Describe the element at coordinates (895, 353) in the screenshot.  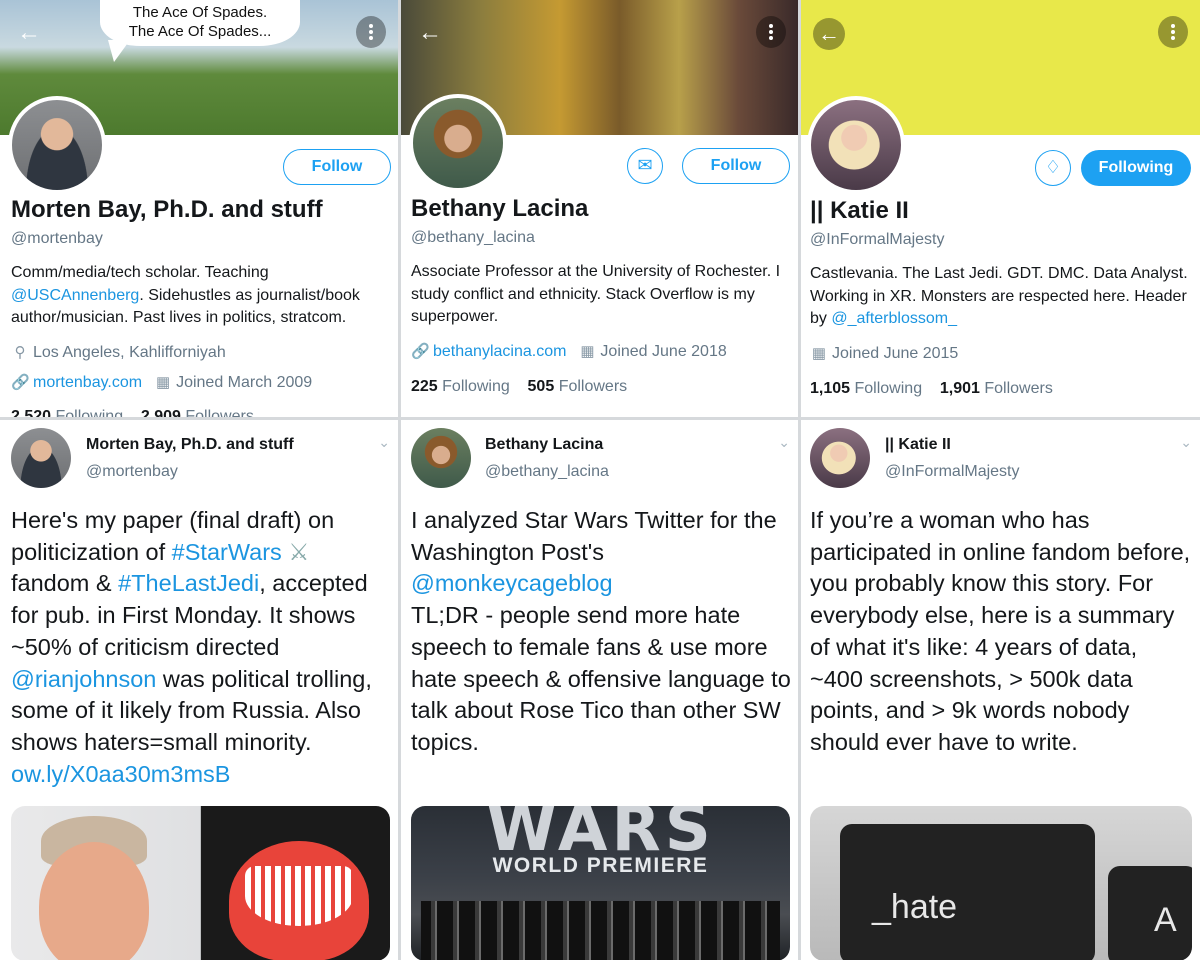
I see `joined-date: Joined June 2015` at that location.